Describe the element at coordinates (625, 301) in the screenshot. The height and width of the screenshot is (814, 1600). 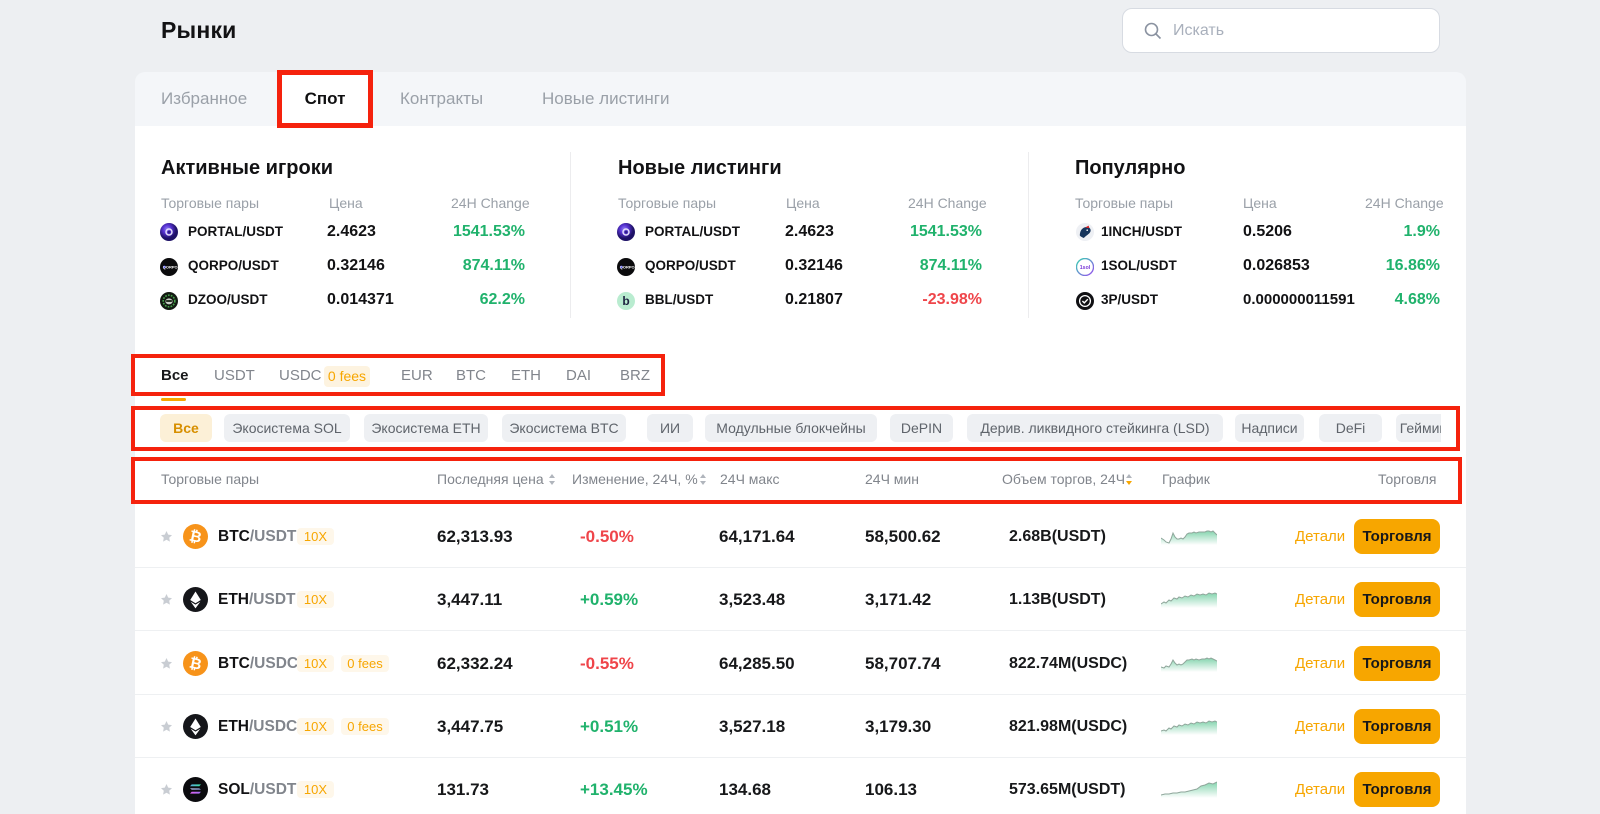
I see `svg-text: b` at that location.